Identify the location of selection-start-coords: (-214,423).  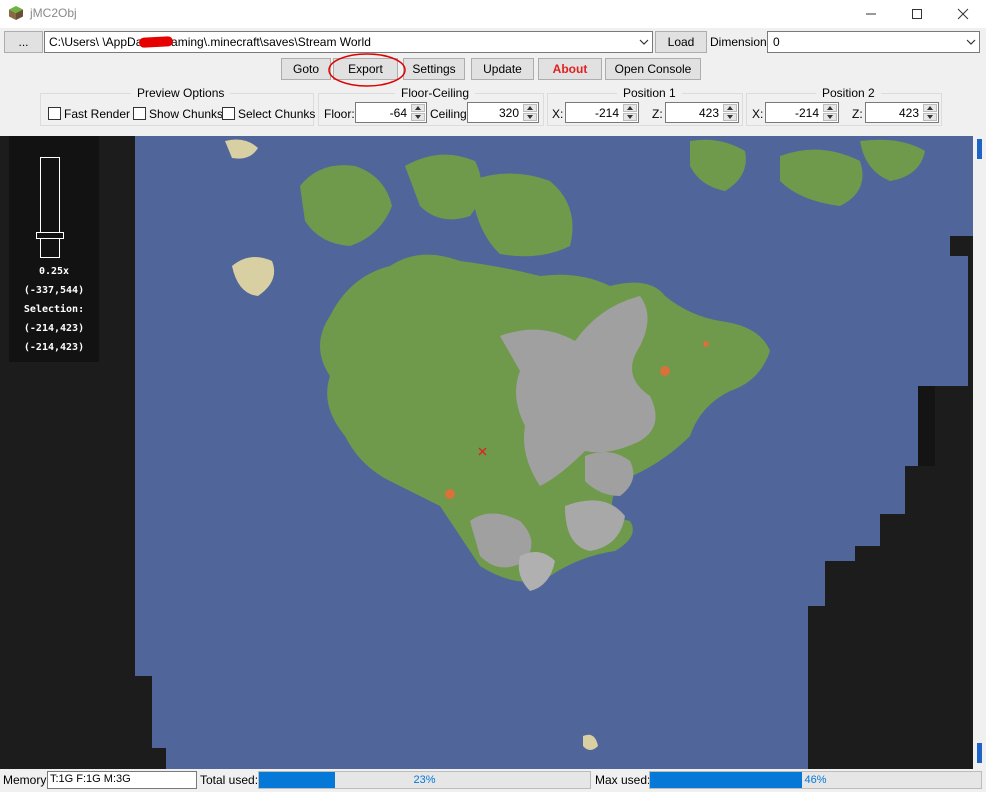
(54, 328).